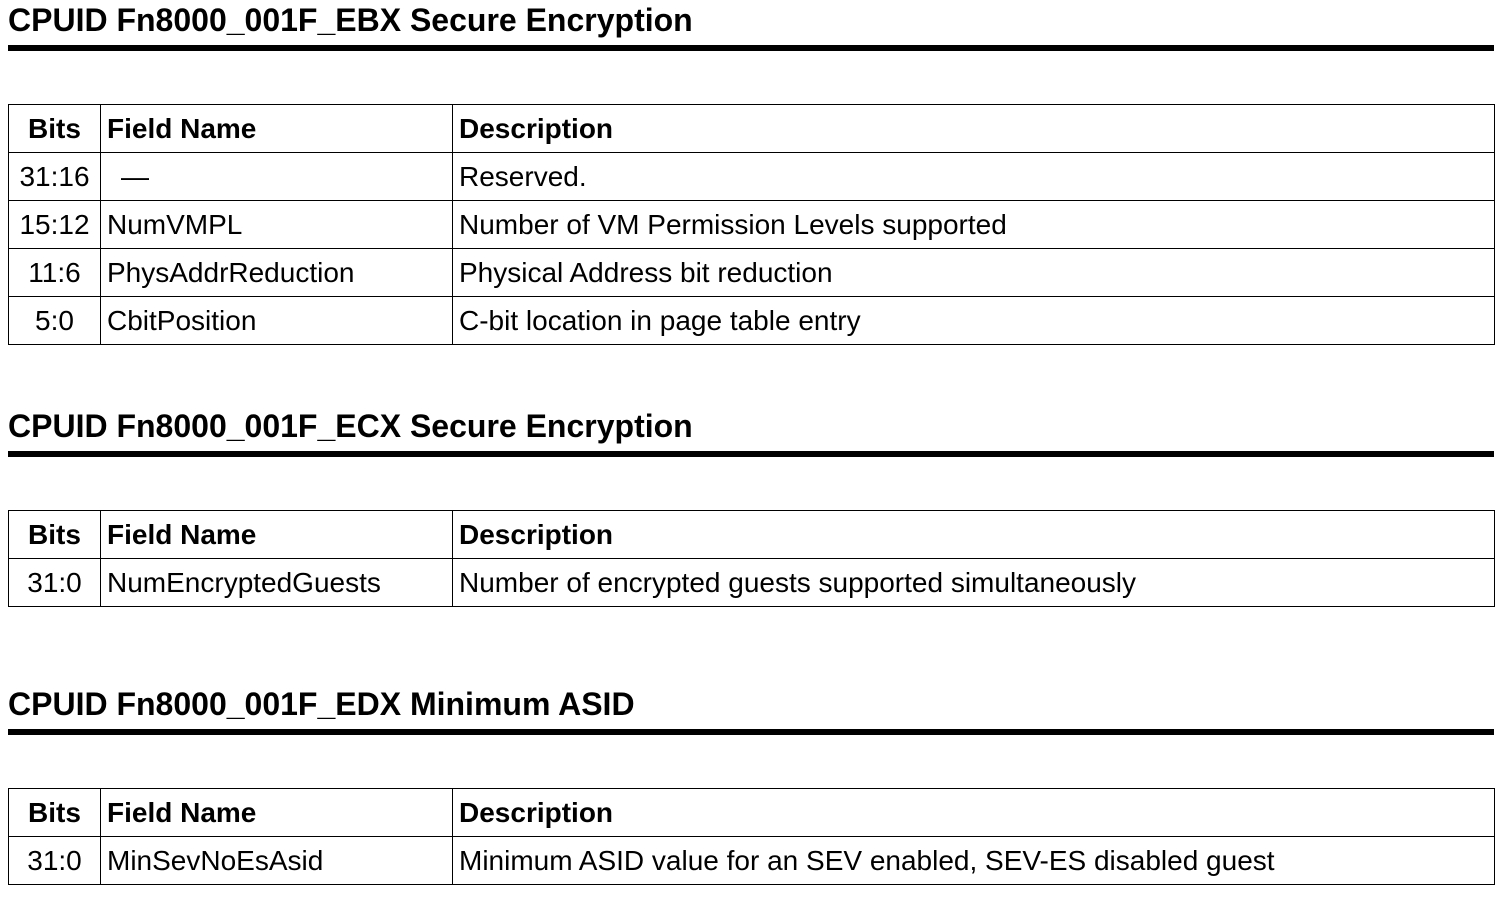  I want to click on description-cell: Physical Address bit reduction, so click(973, 272).